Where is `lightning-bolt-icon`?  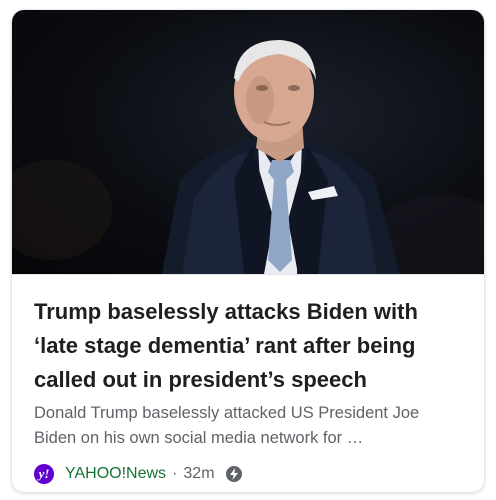
lightning-bolt-icon is located at coordinates (234, 474).